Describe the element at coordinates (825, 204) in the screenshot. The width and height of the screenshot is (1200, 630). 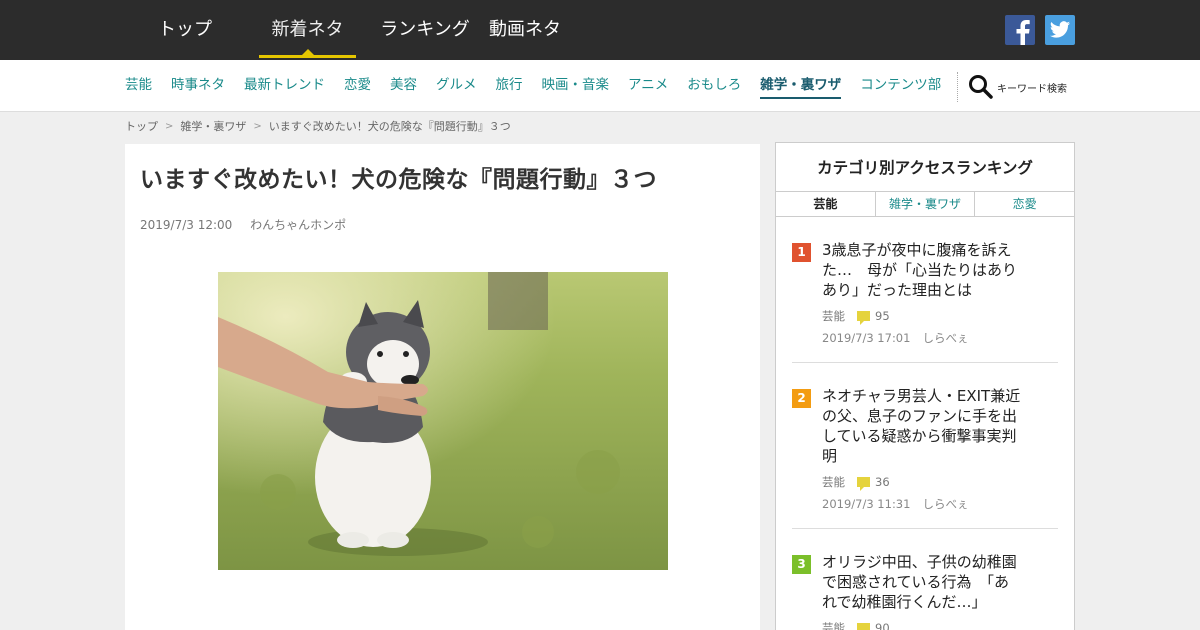
I see `tab-entertainment: 芸能` at that location.